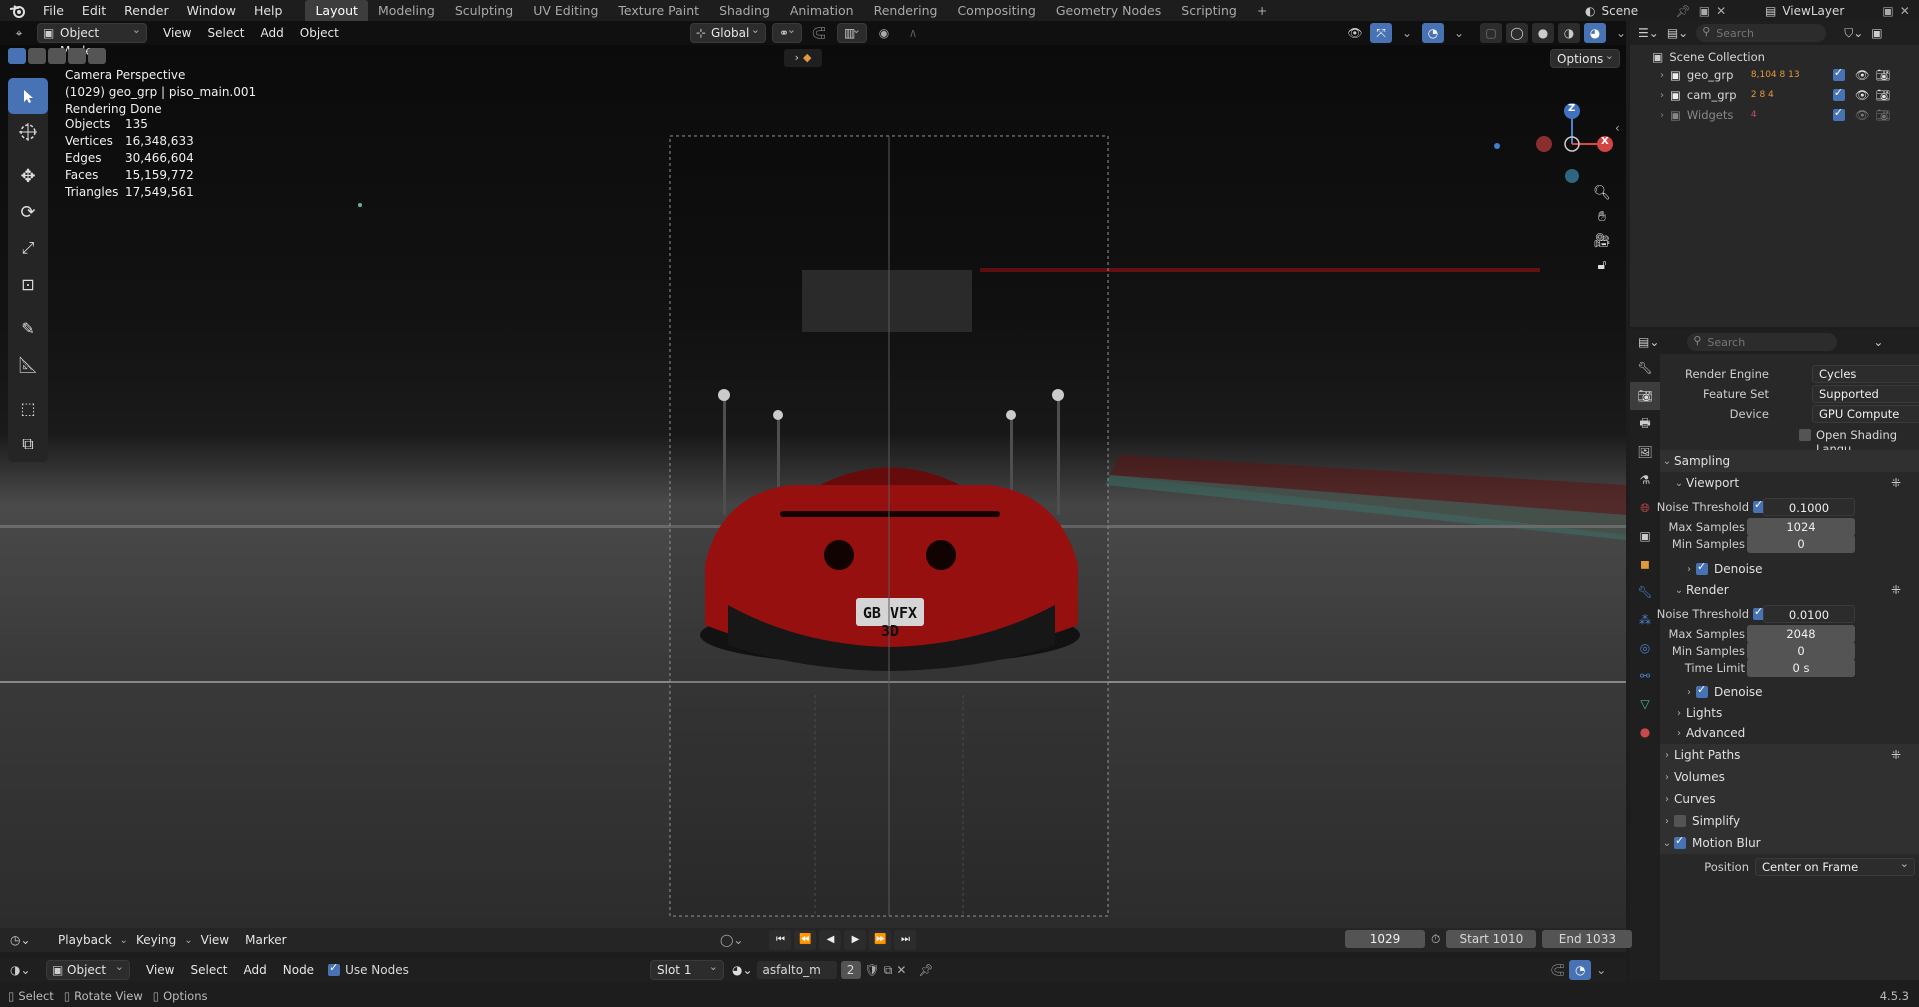 The image size is (1919, 1007). I want to click on delete-viewlayer-icon: ✕, so click(1905, 11).